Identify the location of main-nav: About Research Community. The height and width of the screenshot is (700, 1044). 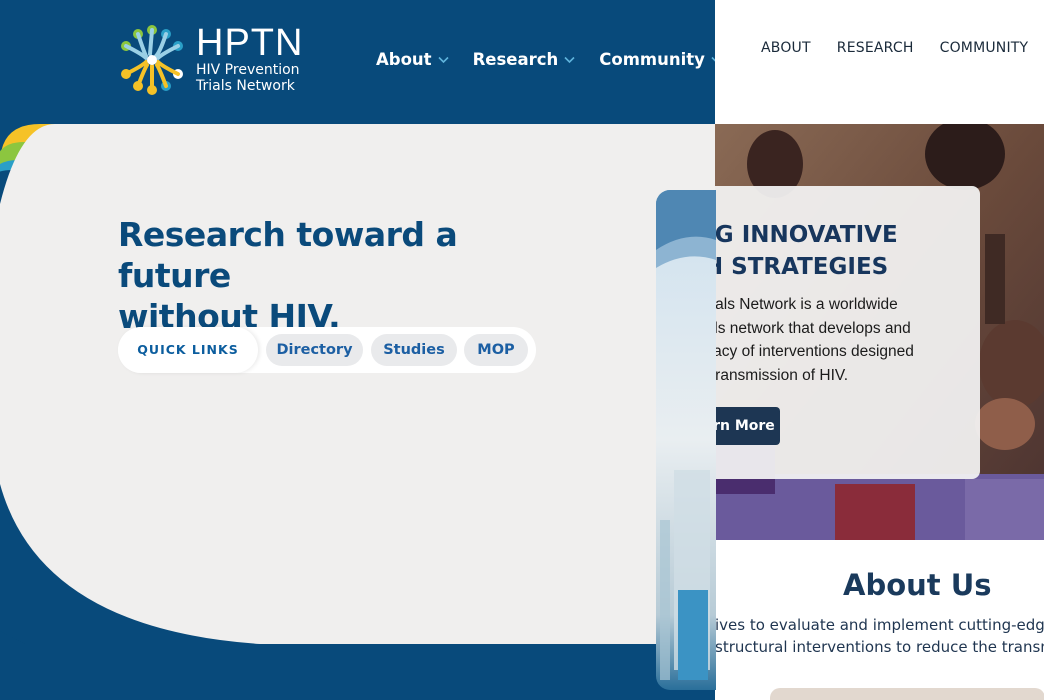
(545, 59).